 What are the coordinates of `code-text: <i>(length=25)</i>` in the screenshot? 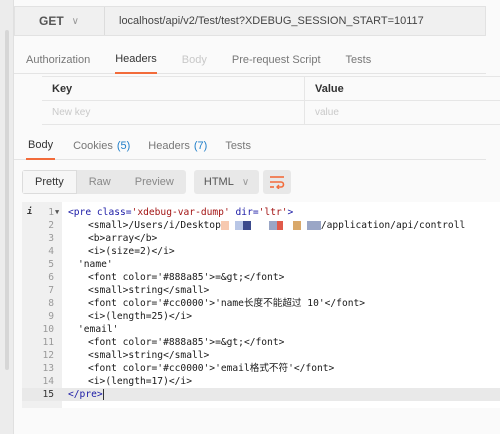 It's located at (140, 316).